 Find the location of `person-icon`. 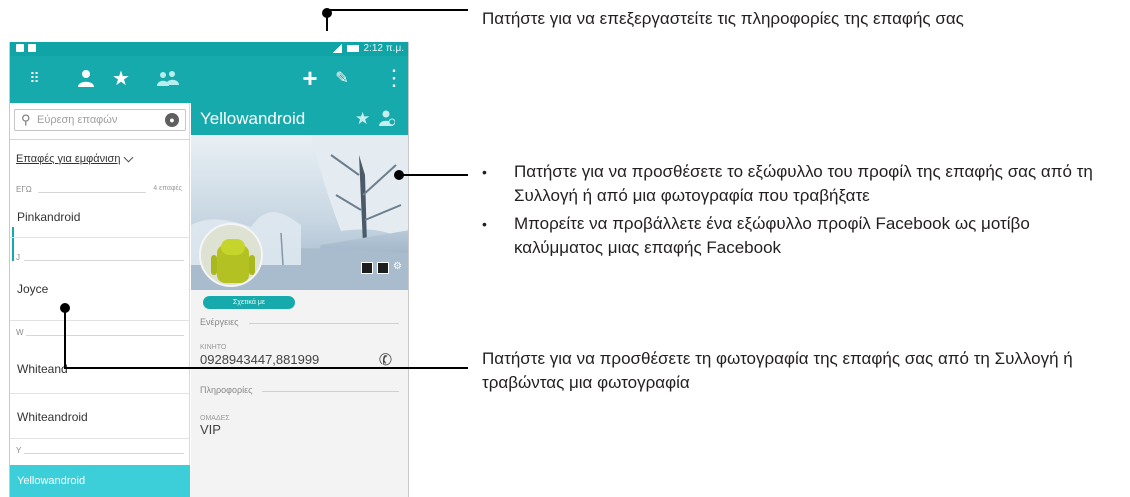

person-icon is located at coordinates (86, 78).